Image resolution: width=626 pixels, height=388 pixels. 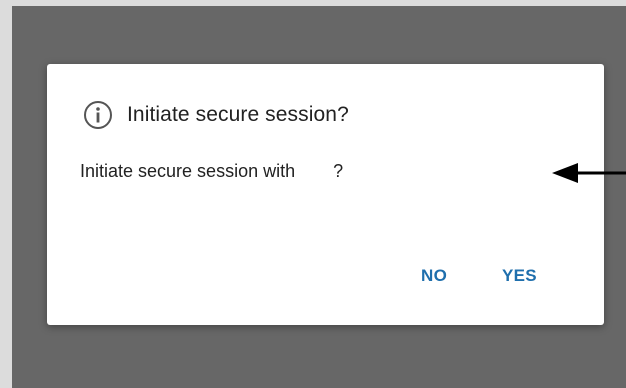 What do you see at coordinates (98, 115) in the screenshot?
I see `info-icon` at bounding box center [98, 115].